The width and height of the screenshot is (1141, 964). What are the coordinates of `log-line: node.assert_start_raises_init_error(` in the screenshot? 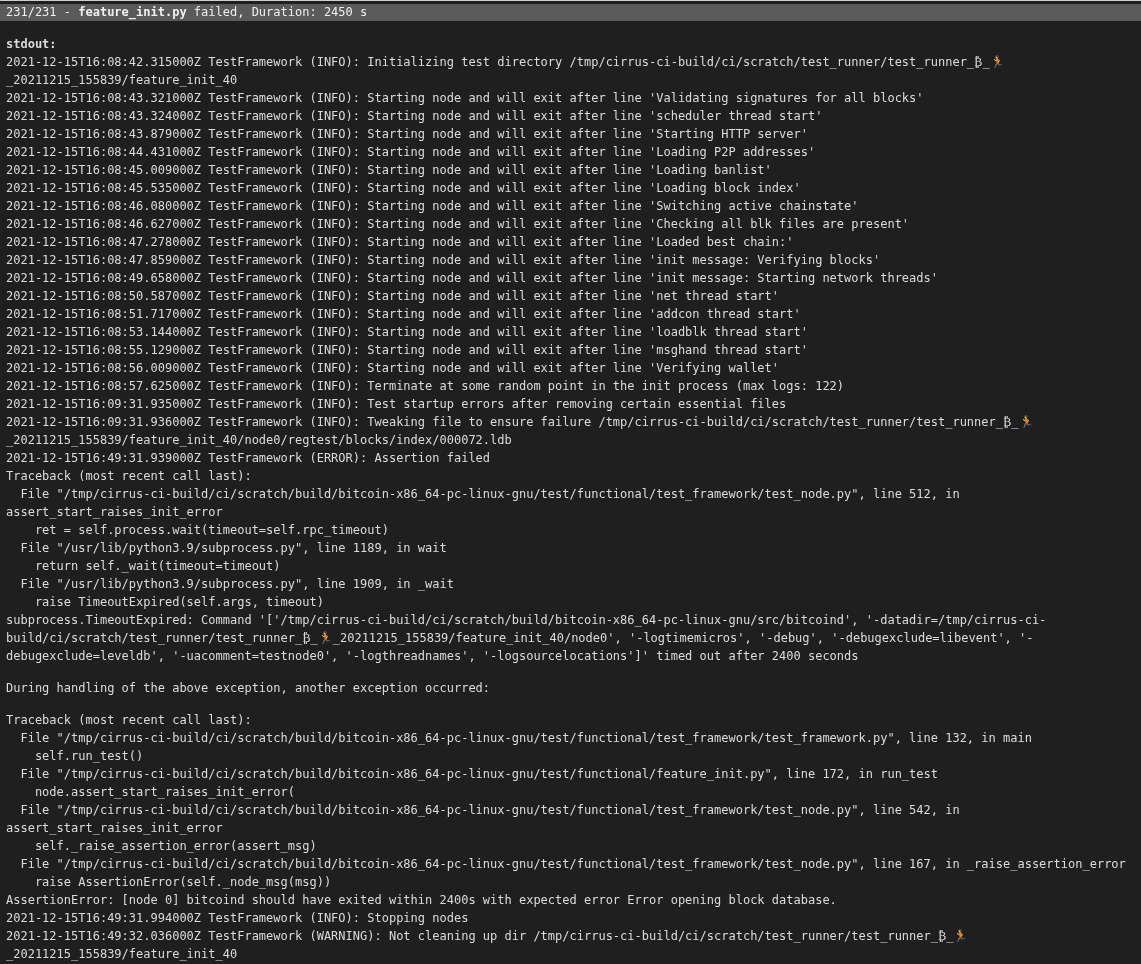 It's located at (164, 792).